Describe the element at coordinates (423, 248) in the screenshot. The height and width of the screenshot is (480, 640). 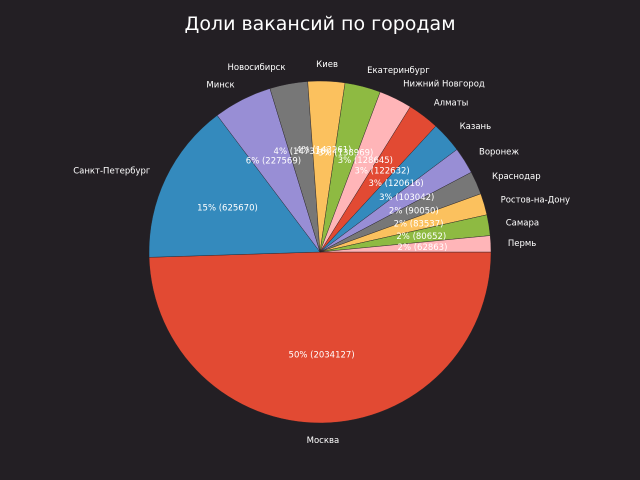
I see `slice-value-label: 2% (62863)` at that location.